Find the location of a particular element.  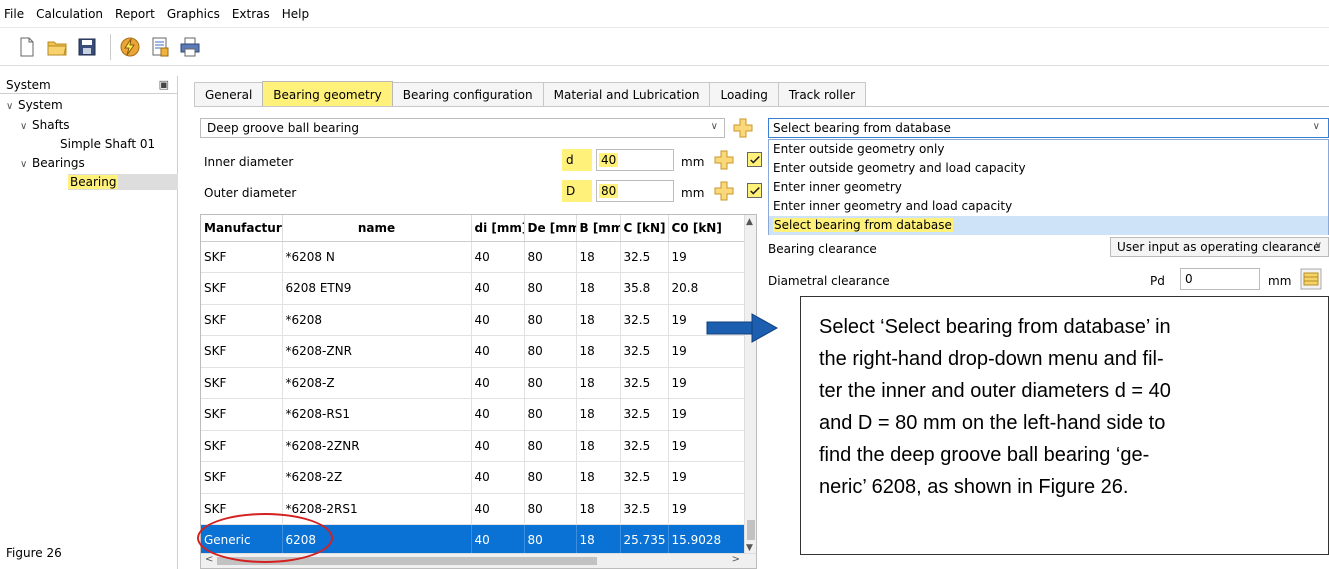

report-icon is located at coordinates (160, 47).